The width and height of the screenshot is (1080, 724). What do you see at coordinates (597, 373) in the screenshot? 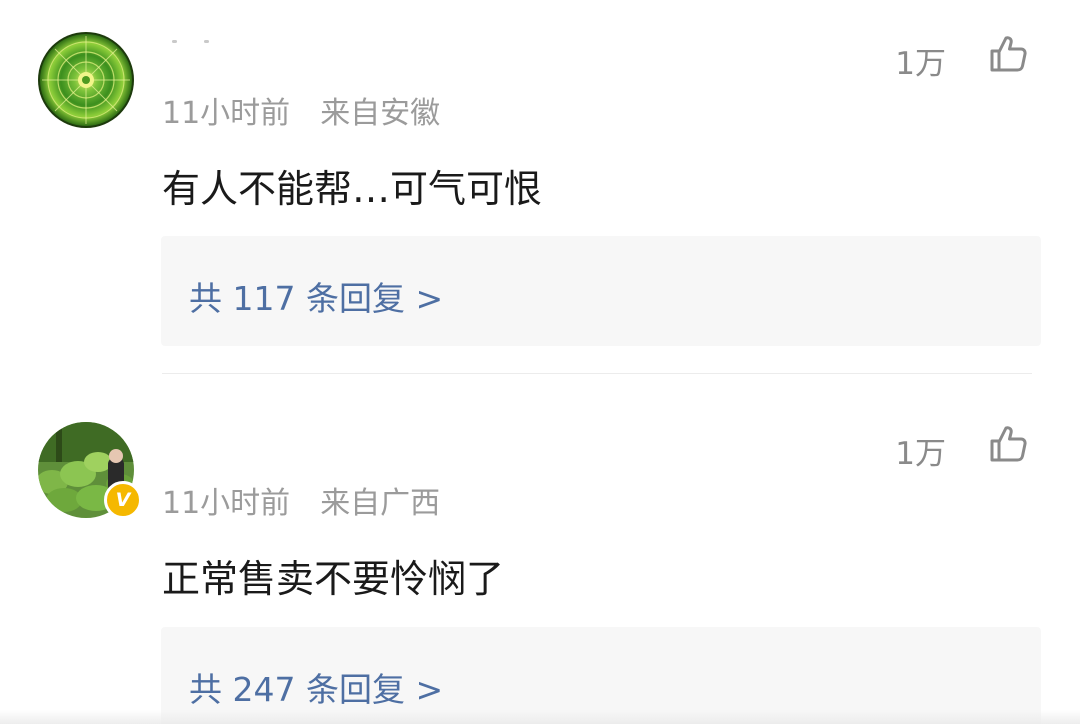
I see `comment-divider` at bounding box center [597, 373].